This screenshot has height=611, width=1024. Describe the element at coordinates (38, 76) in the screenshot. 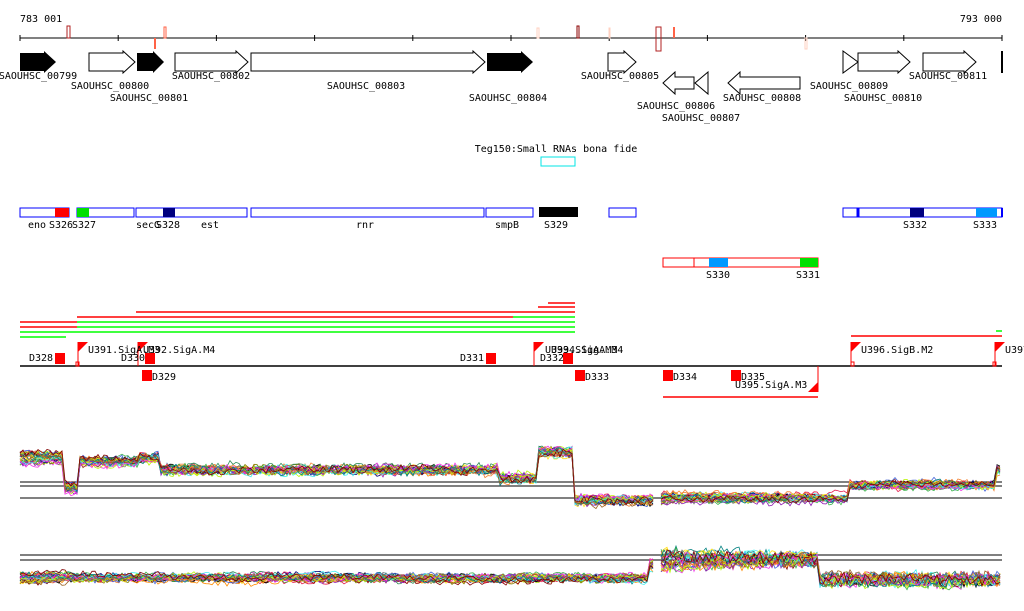

I see `gene-label: SAOUHSC_00799` at that location.